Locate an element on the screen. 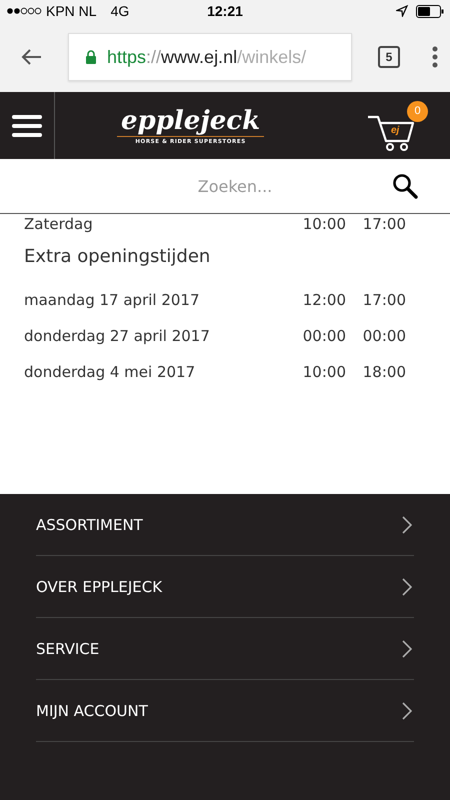  footer-menu-item: OVER EPPLEJECK is located at coordinates (225, 587).